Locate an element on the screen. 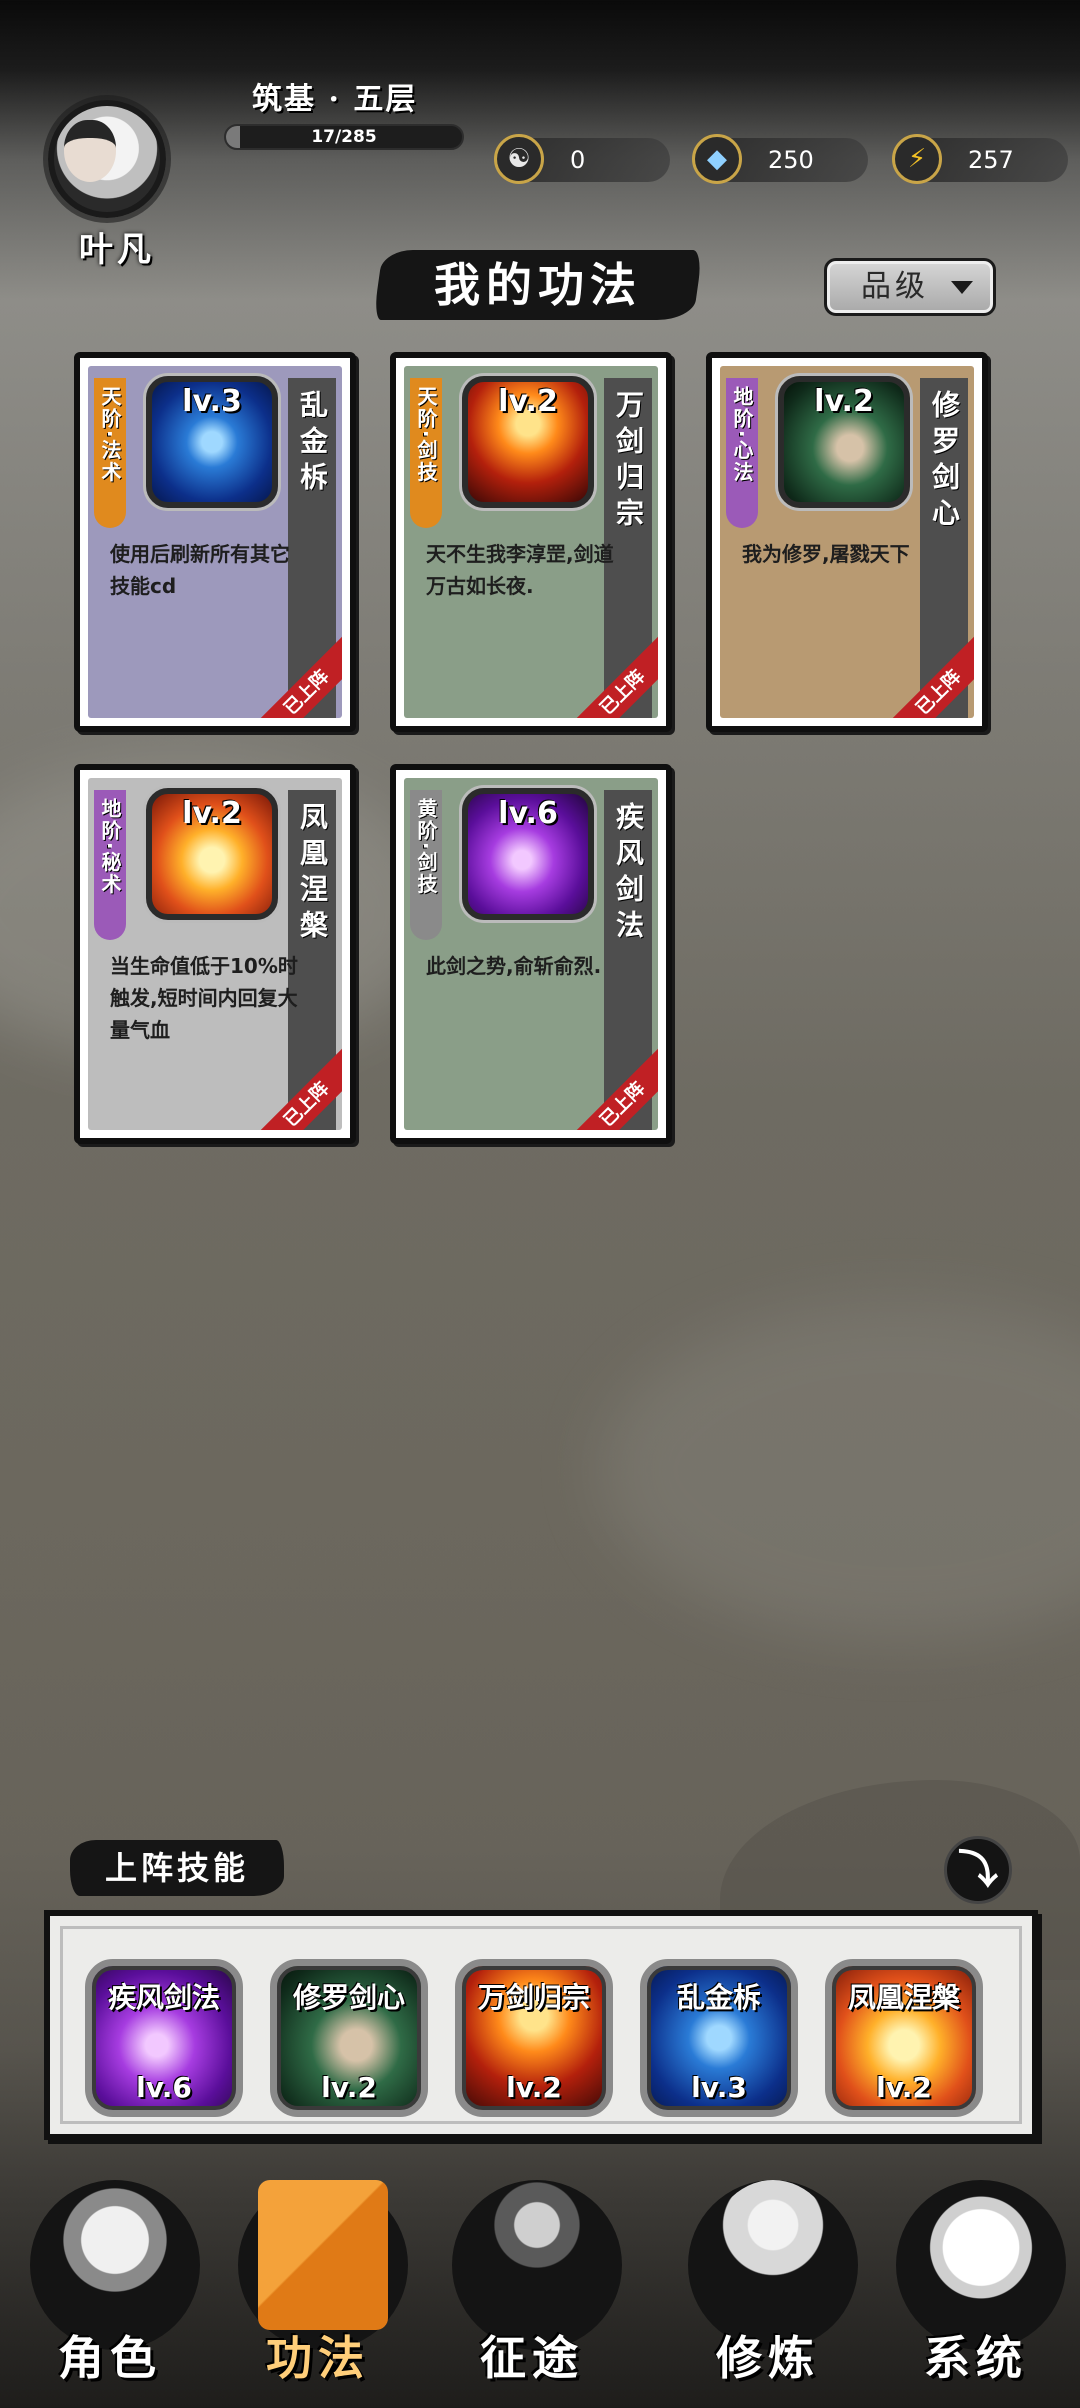 The height and width of the screenshot is (2408, 1080). page-title: 我的功法 is located at coordinates (538, 285).